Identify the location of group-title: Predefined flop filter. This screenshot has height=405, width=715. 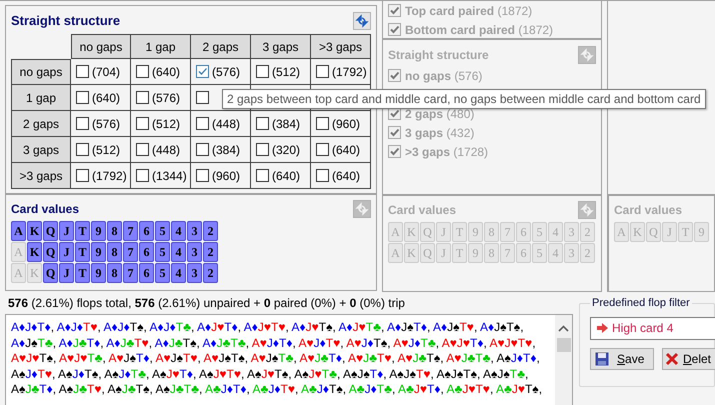
(641, 303).